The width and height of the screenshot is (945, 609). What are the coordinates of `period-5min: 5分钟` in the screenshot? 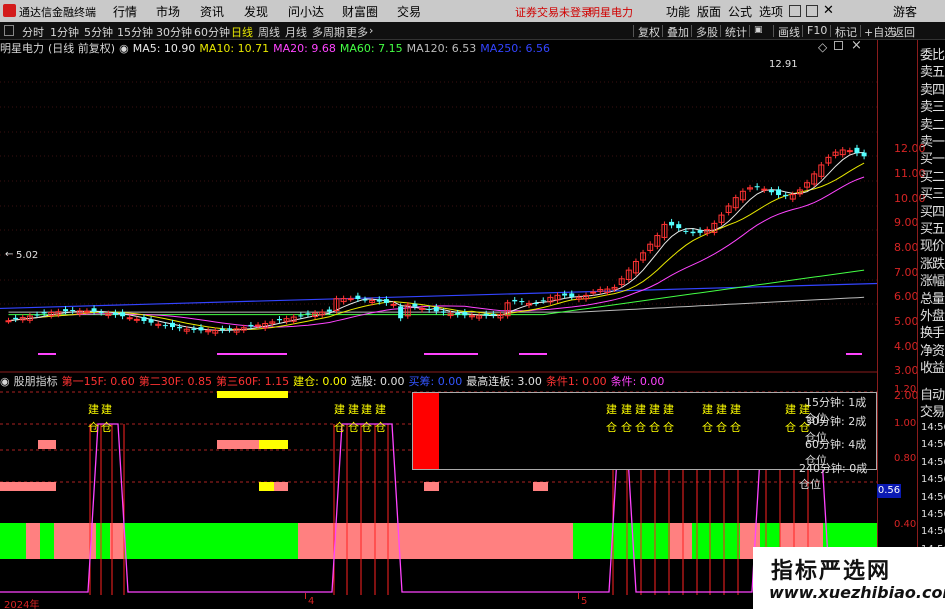 It's located at (98, 32).